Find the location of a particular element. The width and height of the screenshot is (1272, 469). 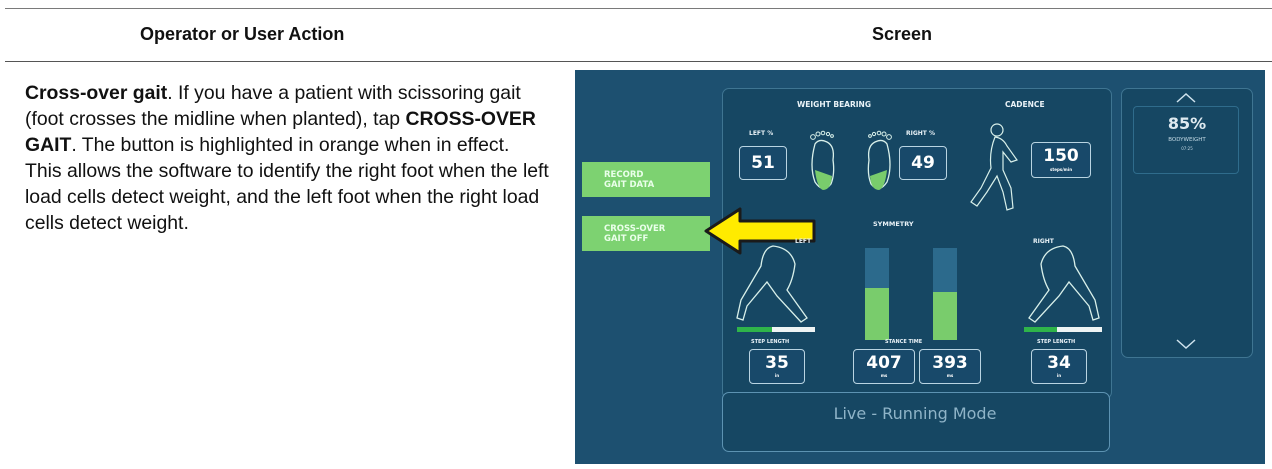

right-step-bar-fill is located at coordinates (1040, 329).